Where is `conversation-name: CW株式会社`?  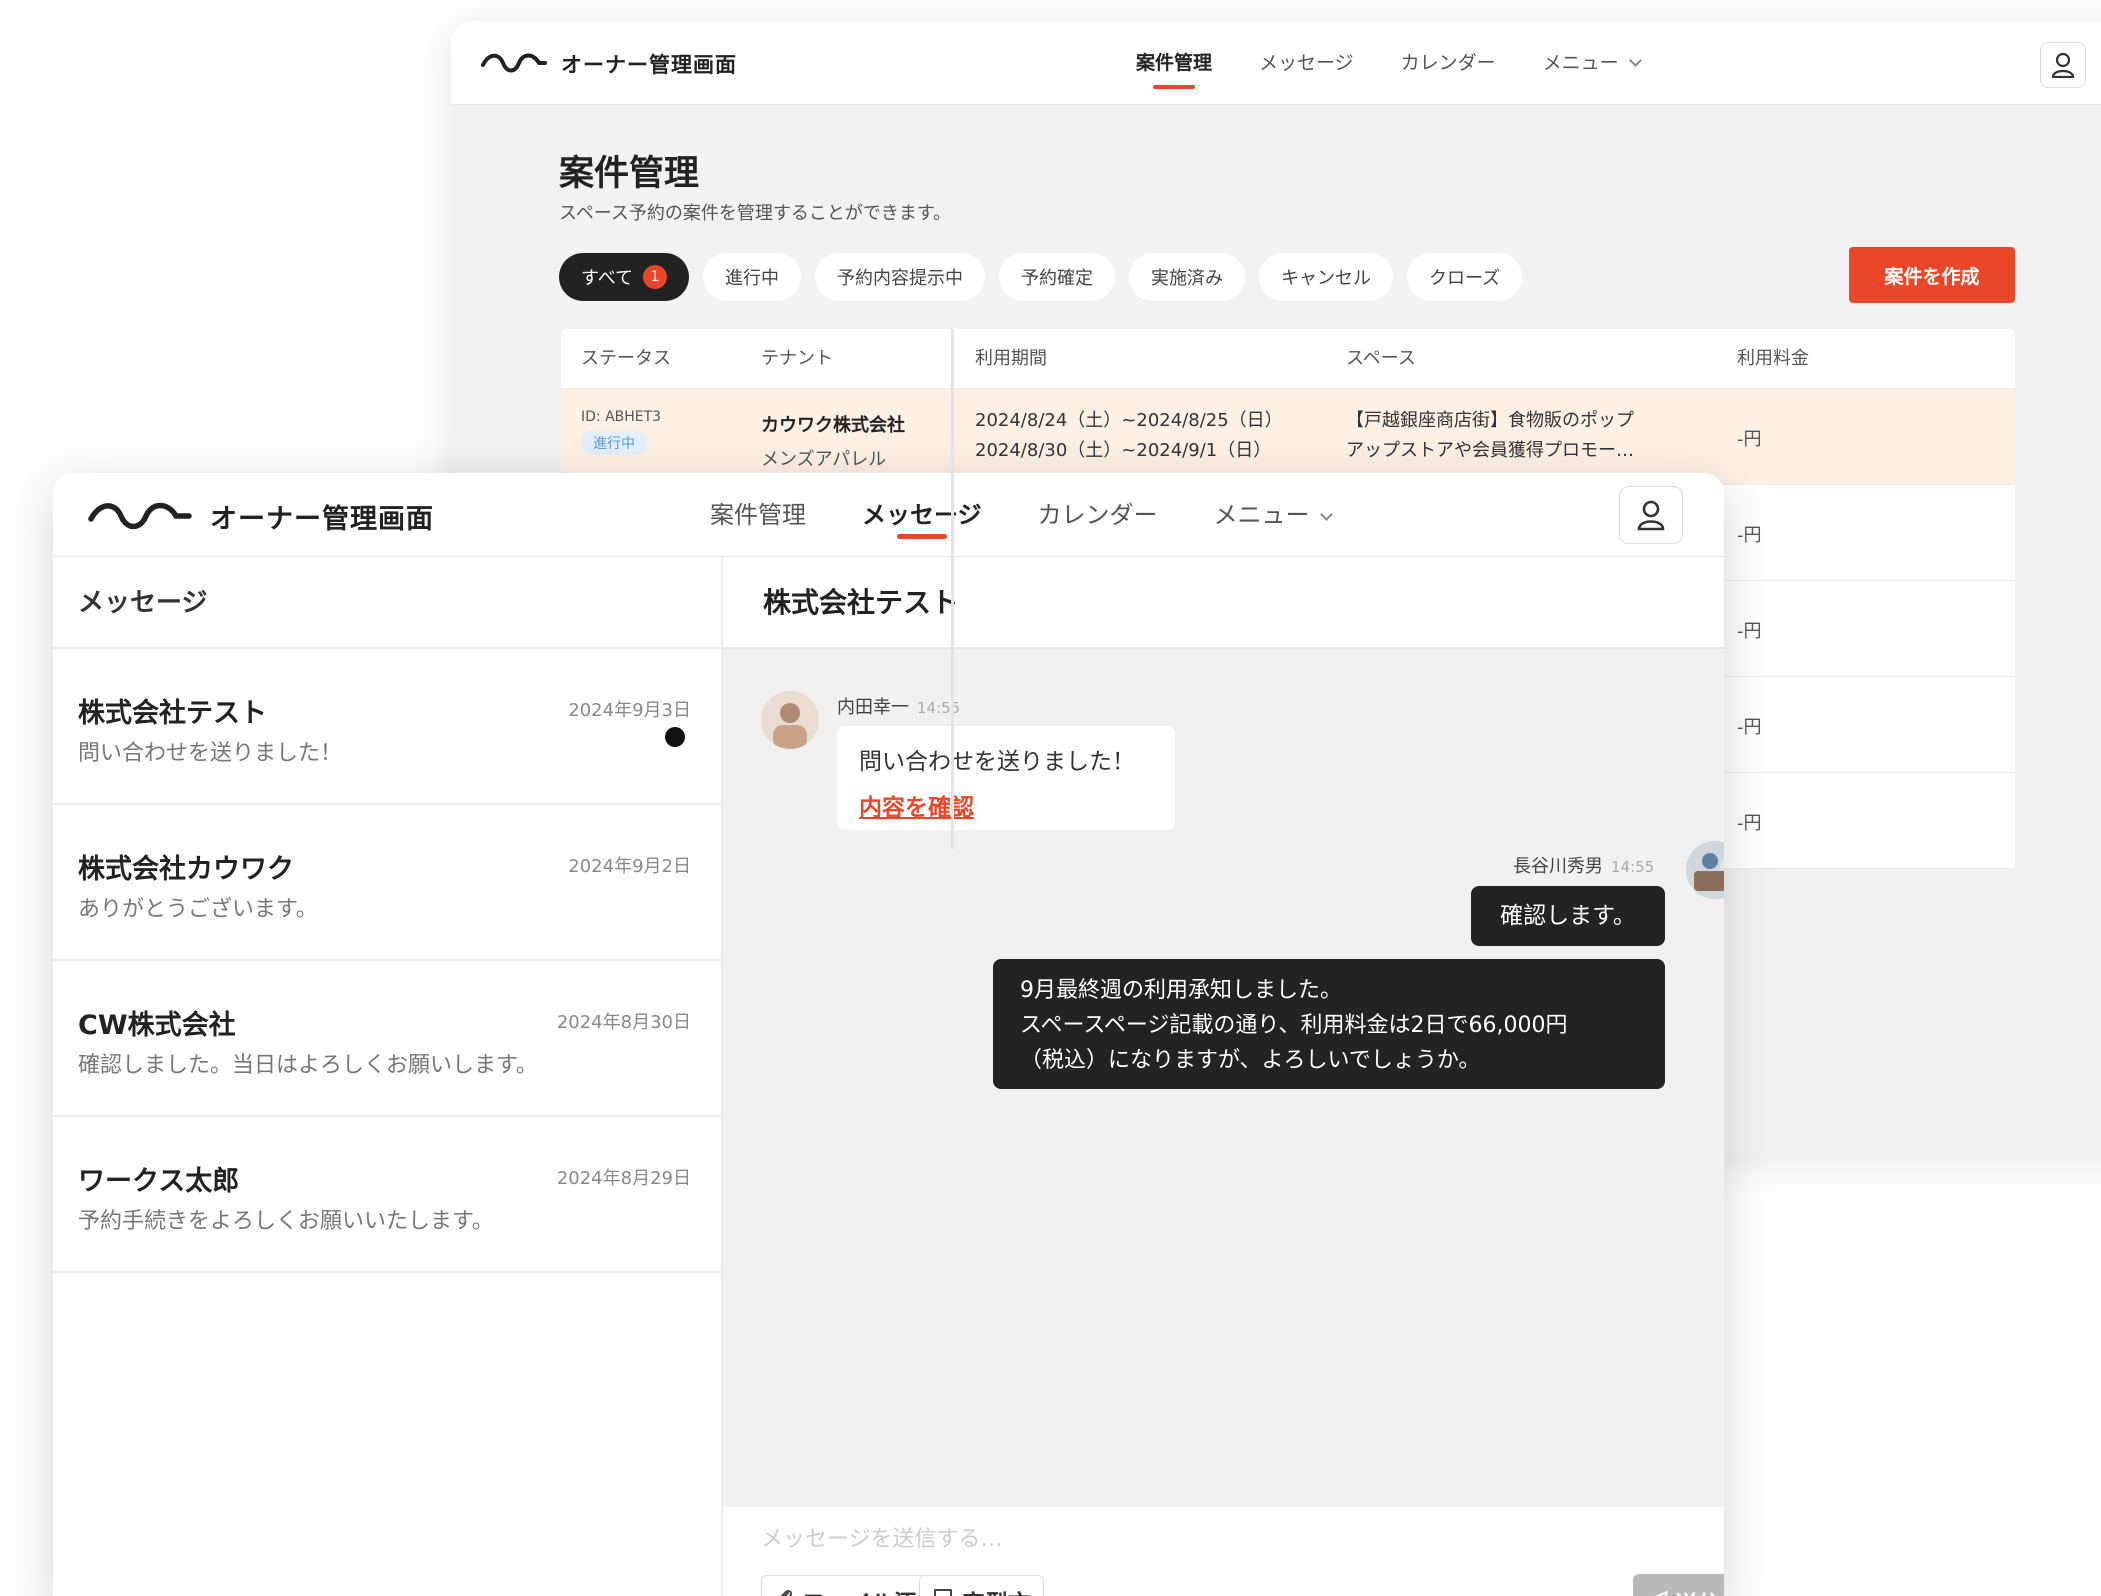 conversation-name: CW株式会社 is located at coordinates (157, 1025).